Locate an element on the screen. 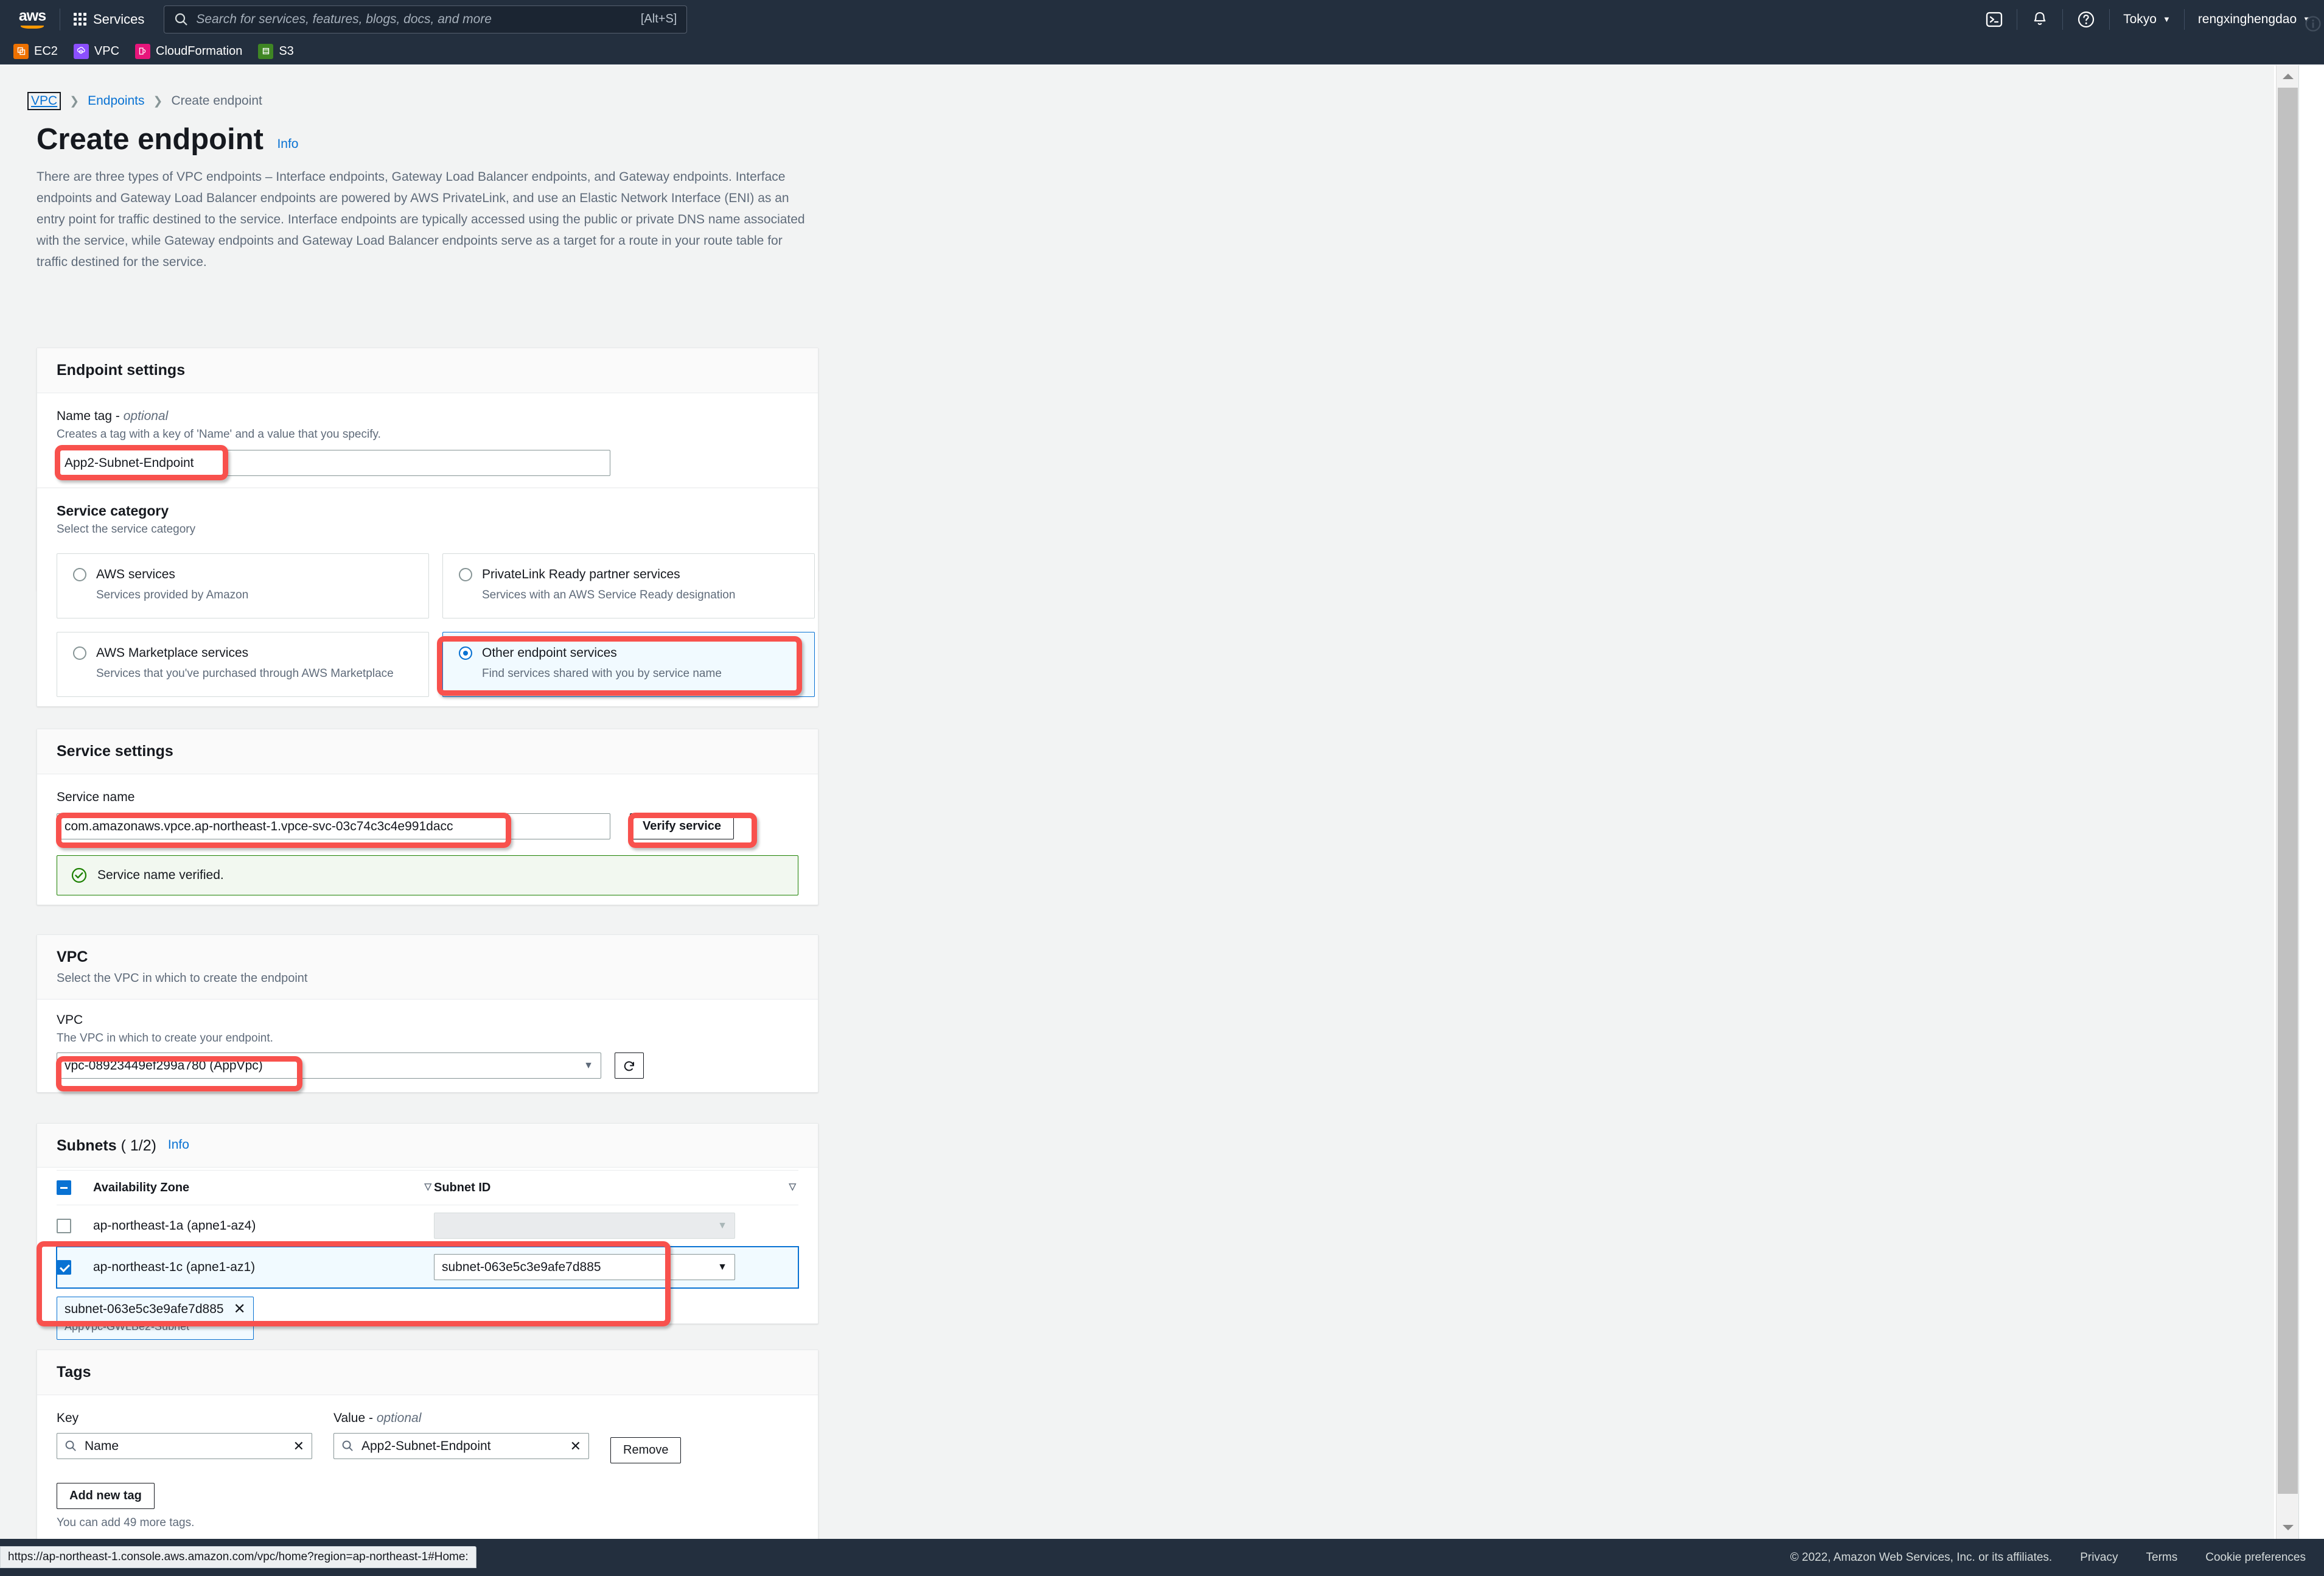 The image size is (2324, 1576). vpc-refresh-button is located at coordinates (629, 1065).